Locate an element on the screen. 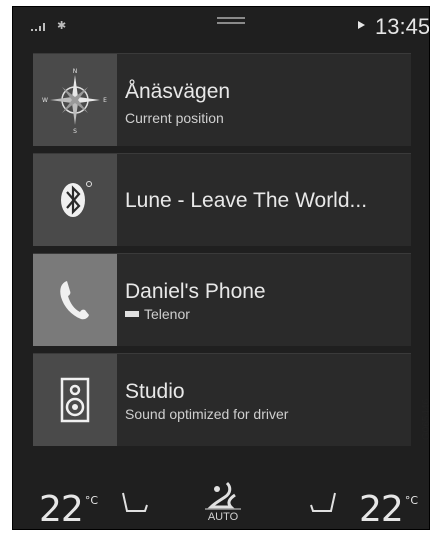 The height and width of the screenshot is (536, 442). speaker-icon is located at coordinates (75, 400).